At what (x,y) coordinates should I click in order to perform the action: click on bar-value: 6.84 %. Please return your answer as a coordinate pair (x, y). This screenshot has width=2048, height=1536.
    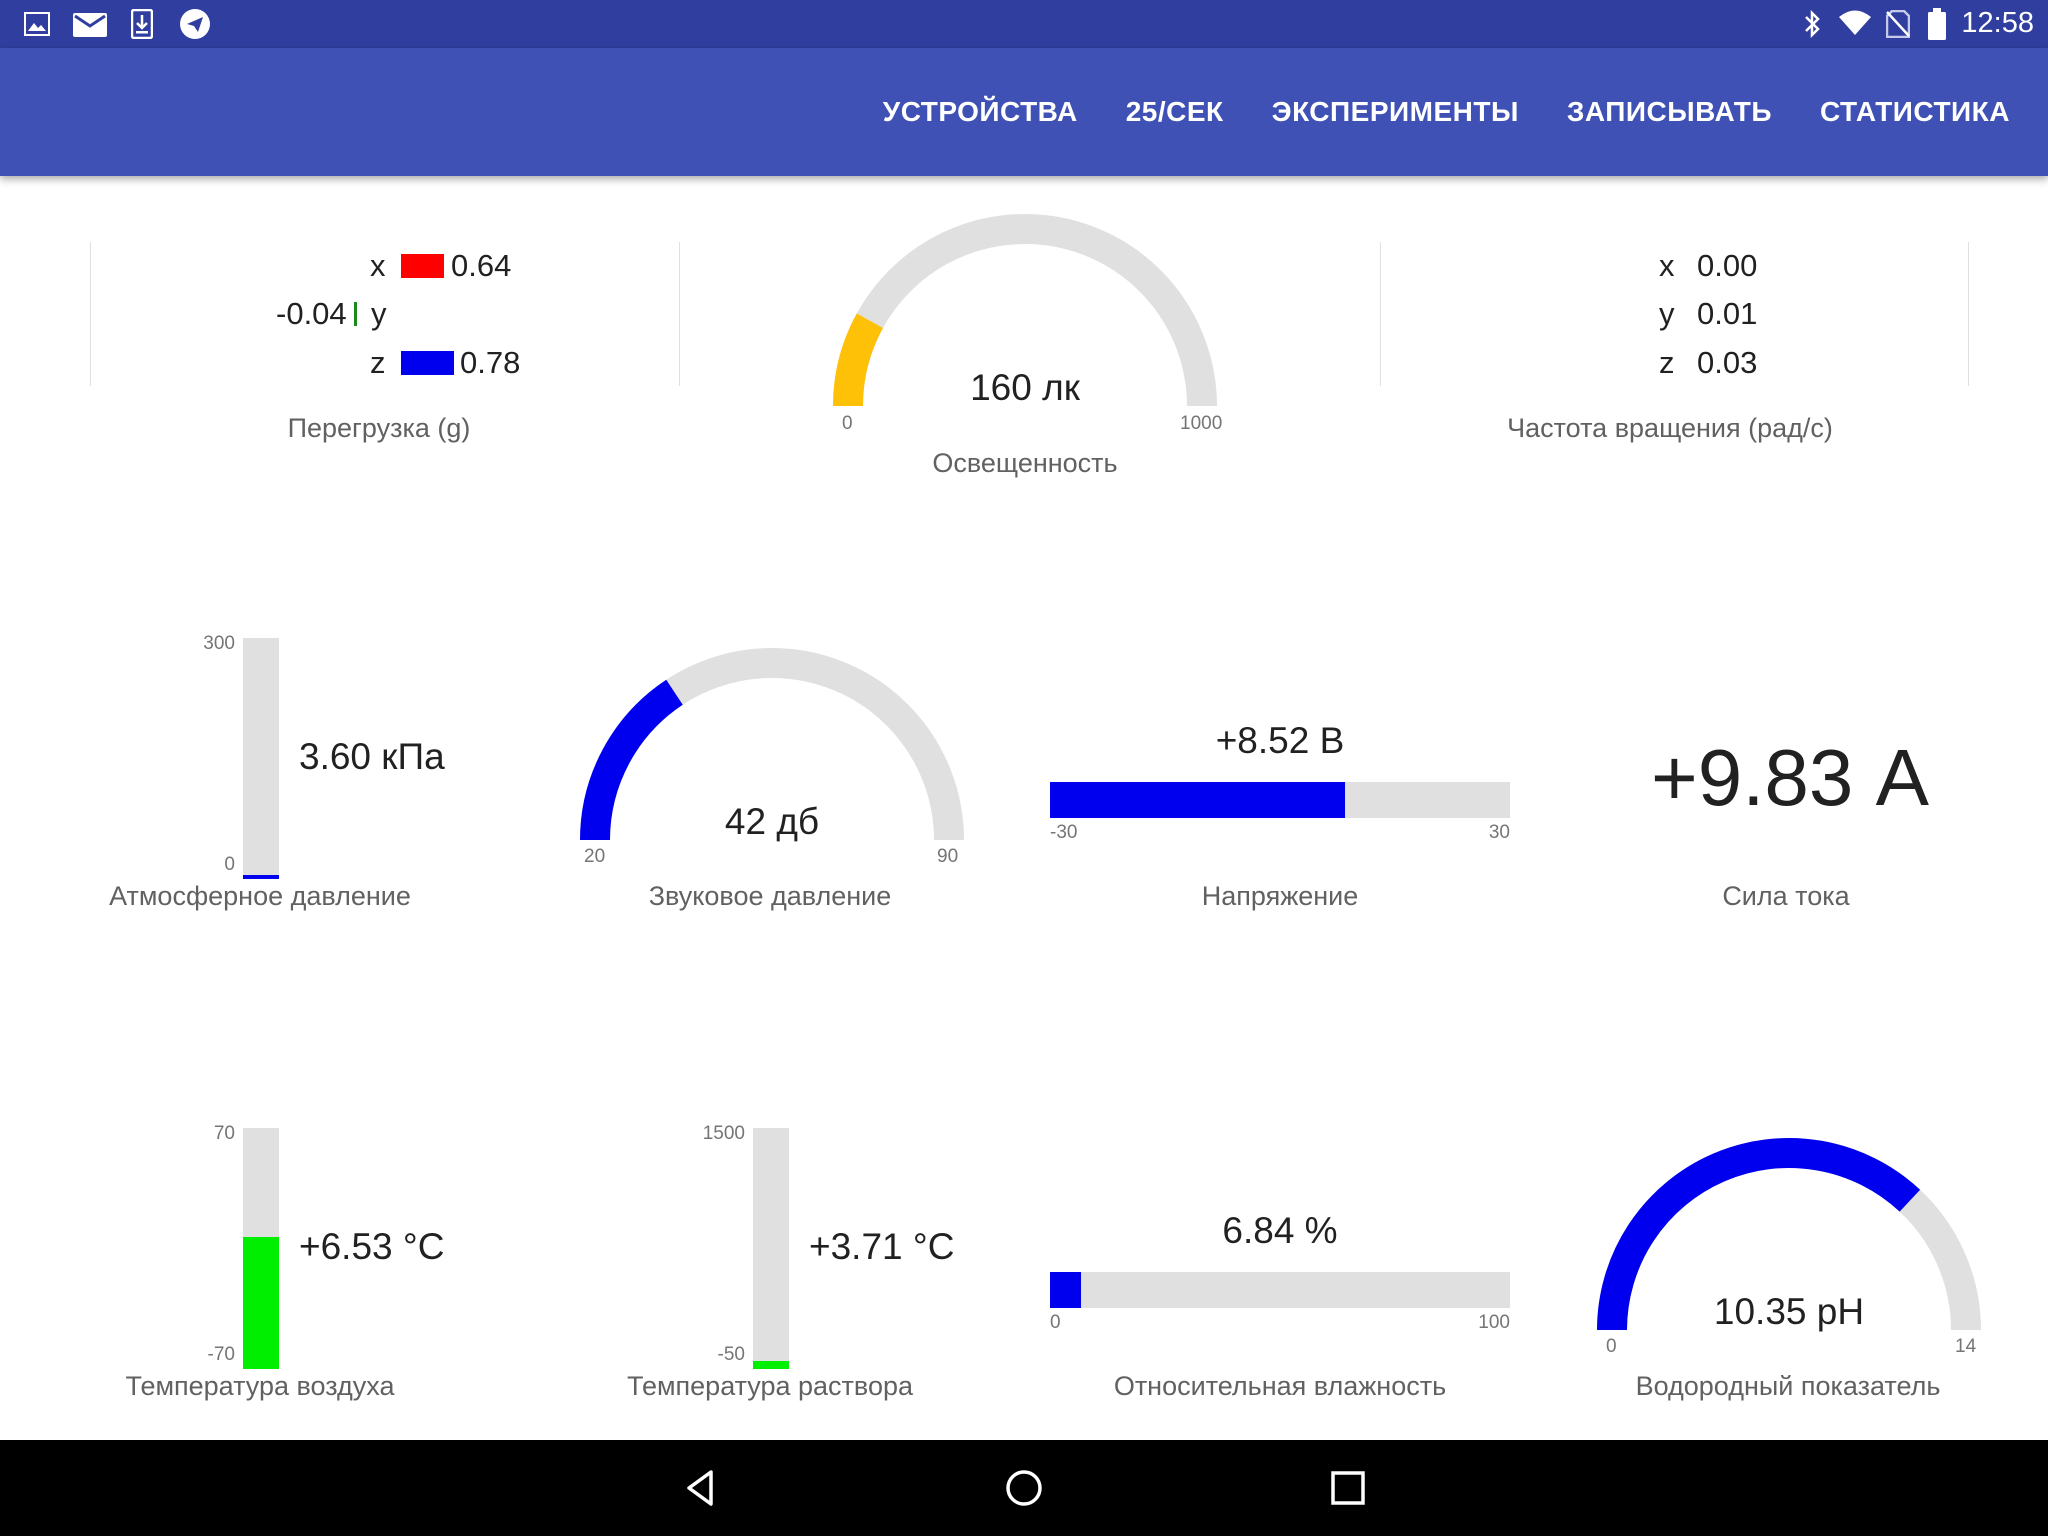
    Looking at the image, I should click on (1280, 1230).